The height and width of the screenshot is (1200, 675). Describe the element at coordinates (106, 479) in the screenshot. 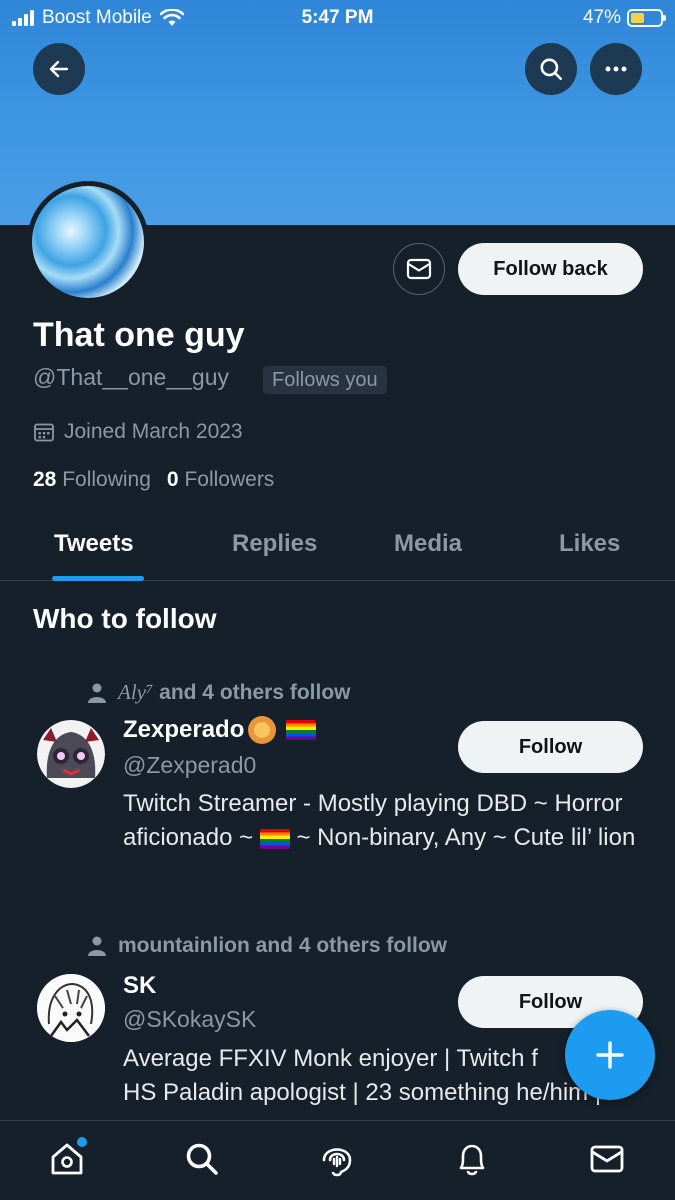

I see `following-label: Following` at that location.